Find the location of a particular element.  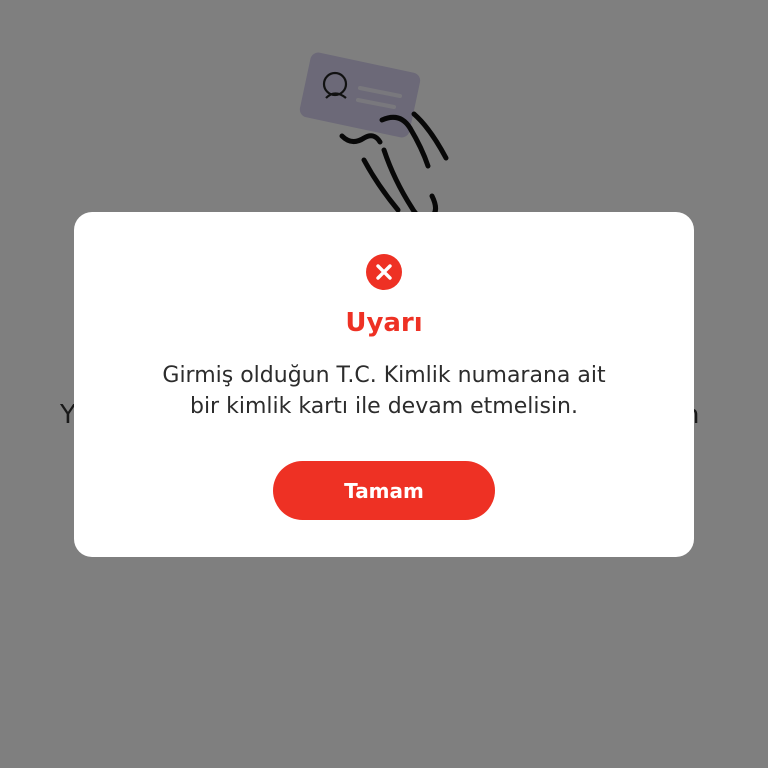

ok-button: Tamam is located at coordinates (384, 490).